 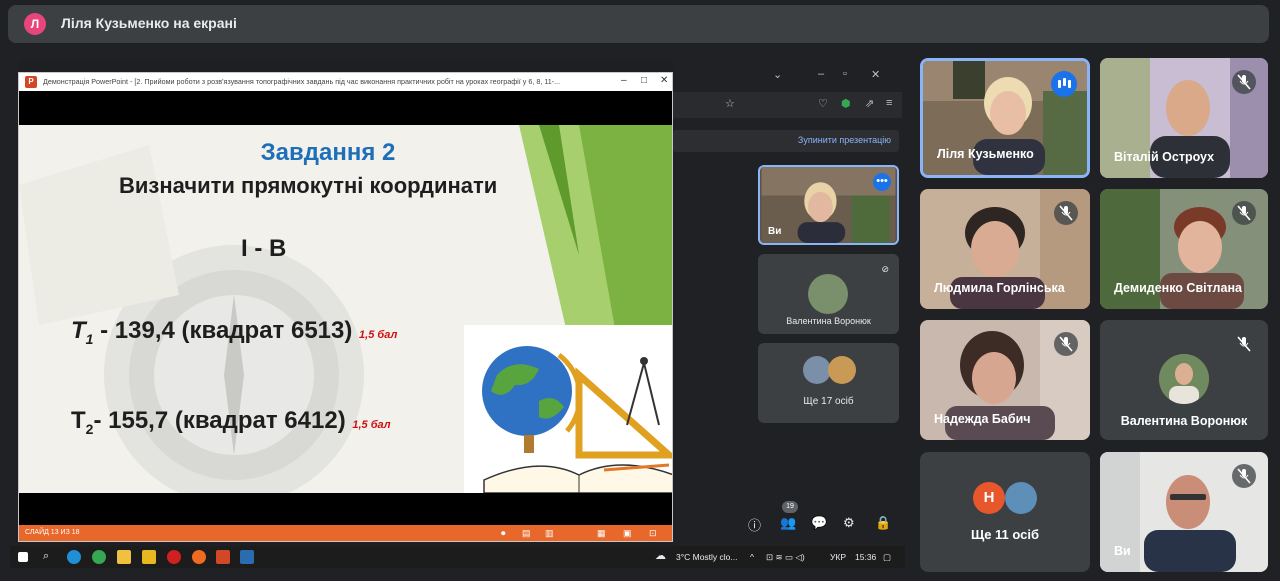 What do you see at coordinates (887, 557) in the screenshot?
I see `notifications-icon: ▢` at bounding box center [887, 557].